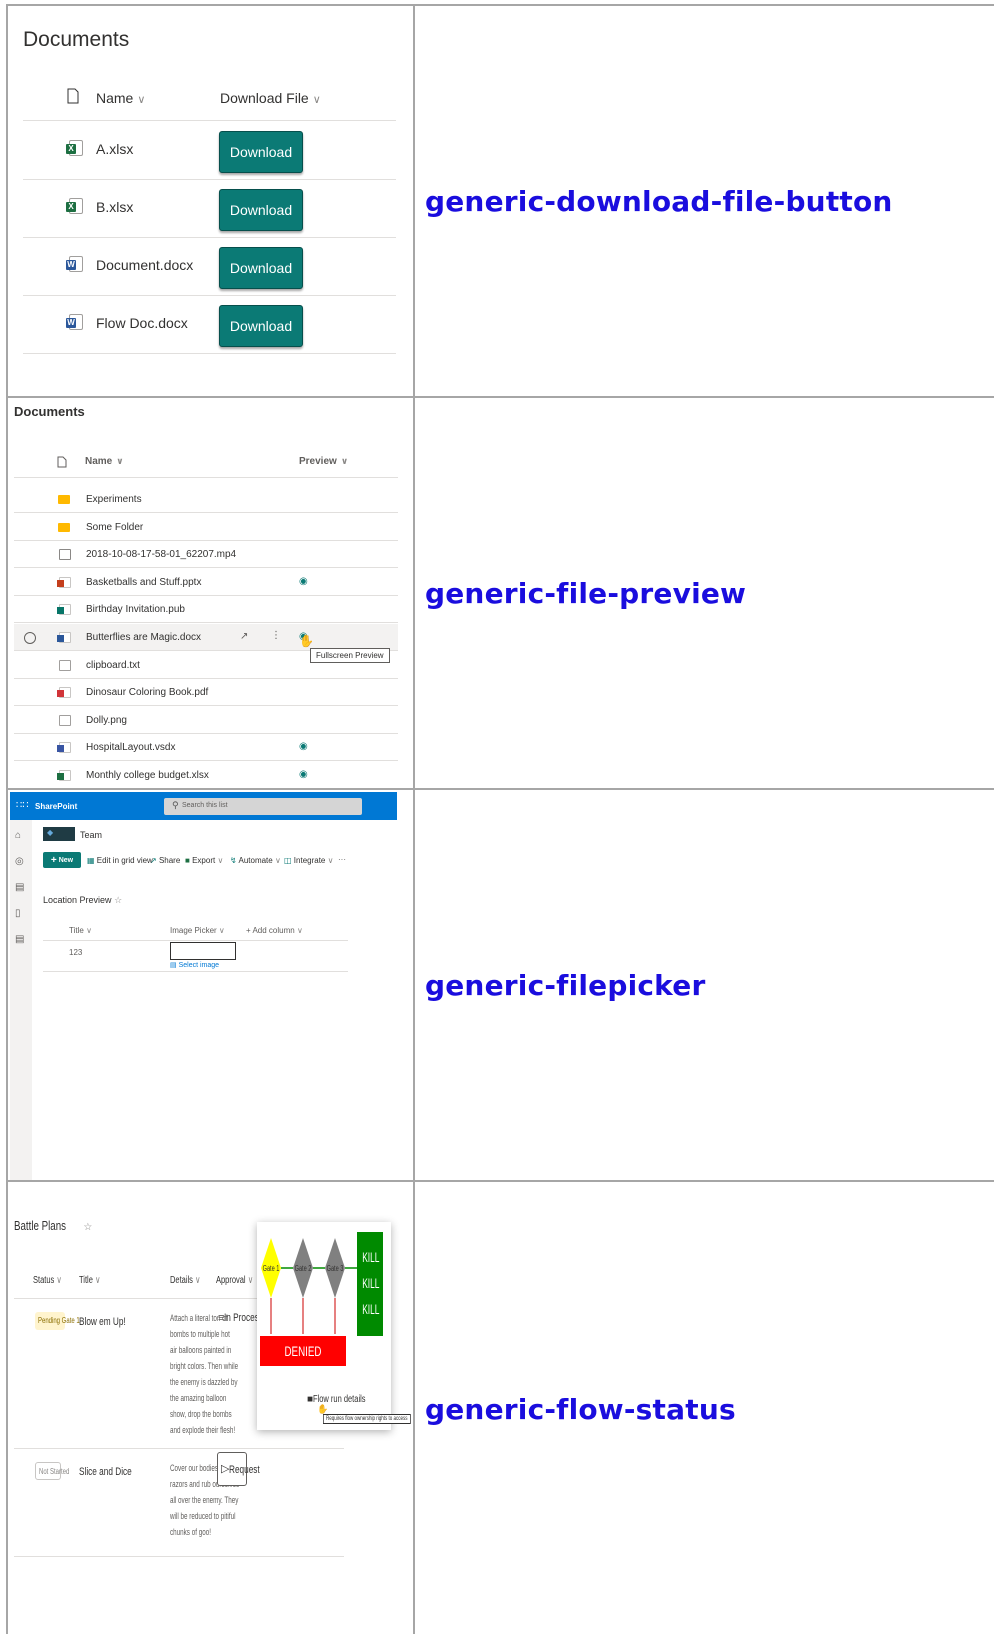 This screenshot has height=1634, width=994. I want to click on share-button: ↗ Share, so click(165, 860).